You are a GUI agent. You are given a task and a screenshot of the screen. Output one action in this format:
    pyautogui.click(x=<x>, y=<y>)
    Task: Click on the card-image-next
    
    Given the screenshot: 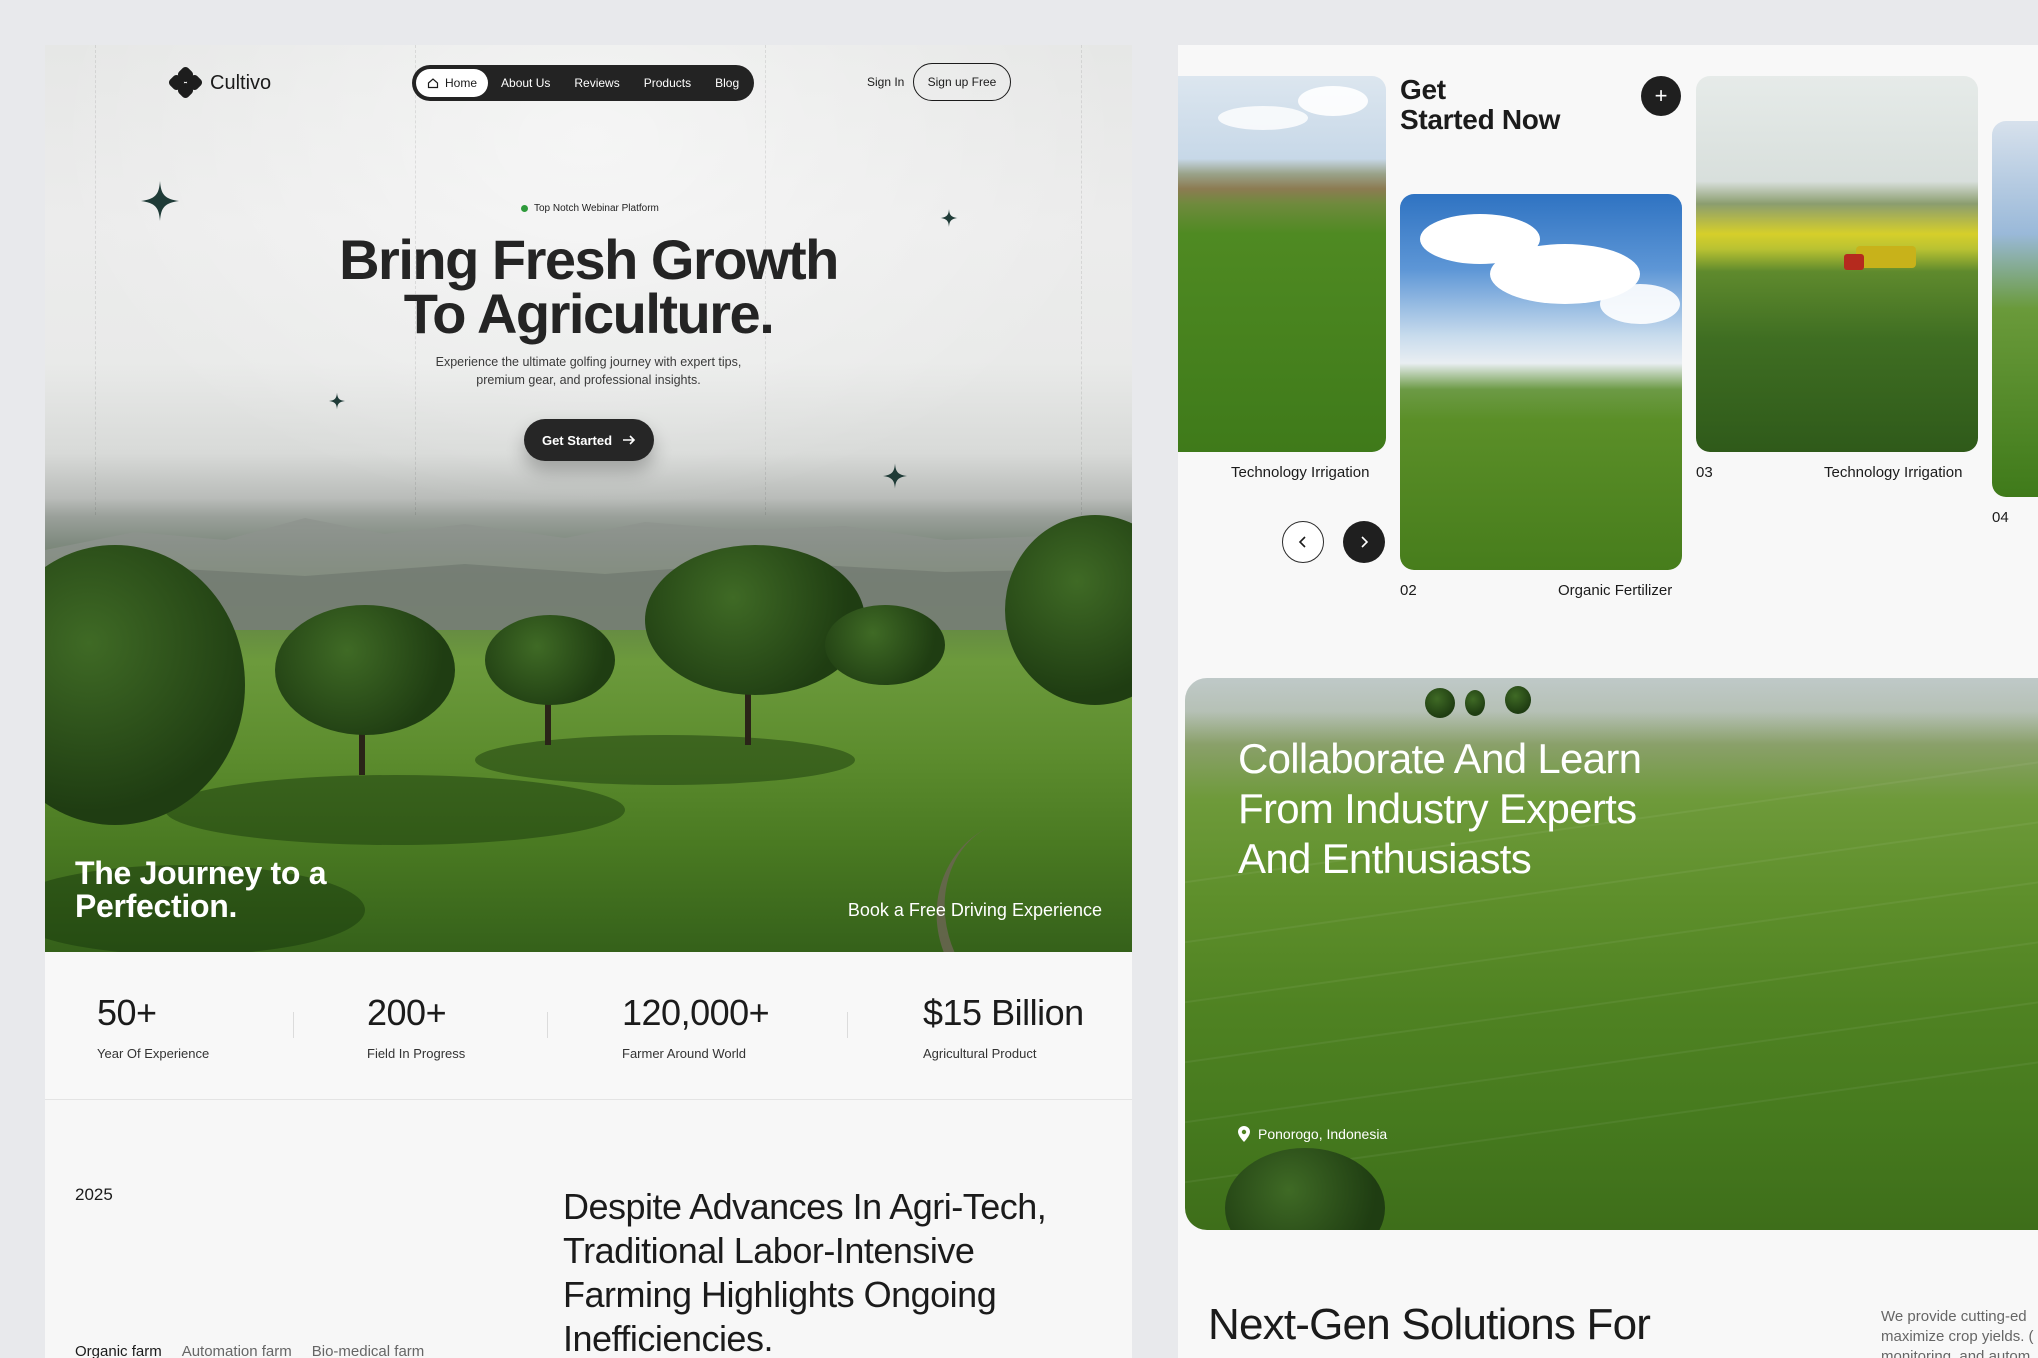 What is the action you would take?
    pyautogui.click(x=2015, y=309)
    